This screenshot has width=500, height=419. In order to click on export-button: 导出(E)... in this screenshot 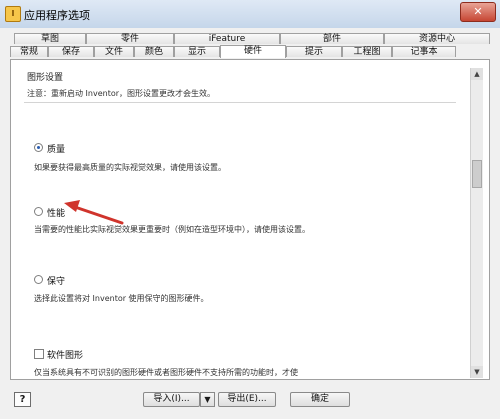, I will do `click(247, 399)`.